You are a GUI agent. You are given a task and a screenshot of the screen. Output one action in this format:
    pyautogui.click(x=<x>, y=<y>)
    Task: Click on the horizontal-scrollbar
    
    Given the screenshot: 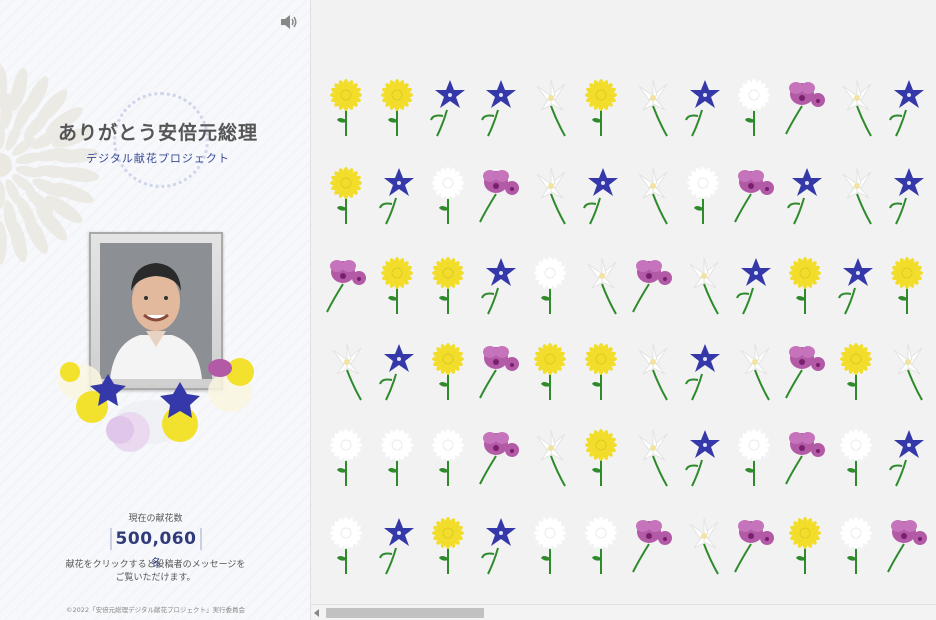 What is the action you would take?
    pyautogui.click(x=623, y=612)
    